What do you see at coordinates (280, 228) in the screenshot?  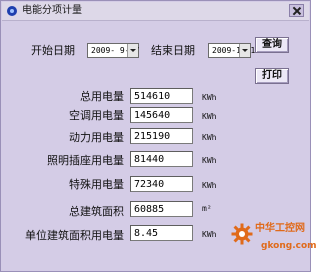 I see `watermark-cn-text: 中华工控网` at bounding box center [280, 228].